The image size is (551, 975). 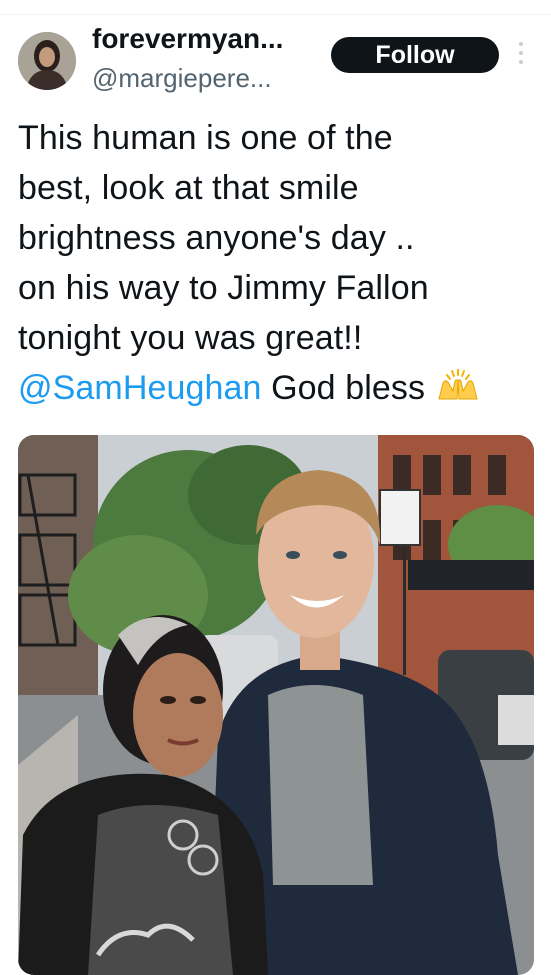 What do you see at coordinates (415, 55) in the screenshot?
I see `follow-button: Follow` at bounding box center [415, 55].